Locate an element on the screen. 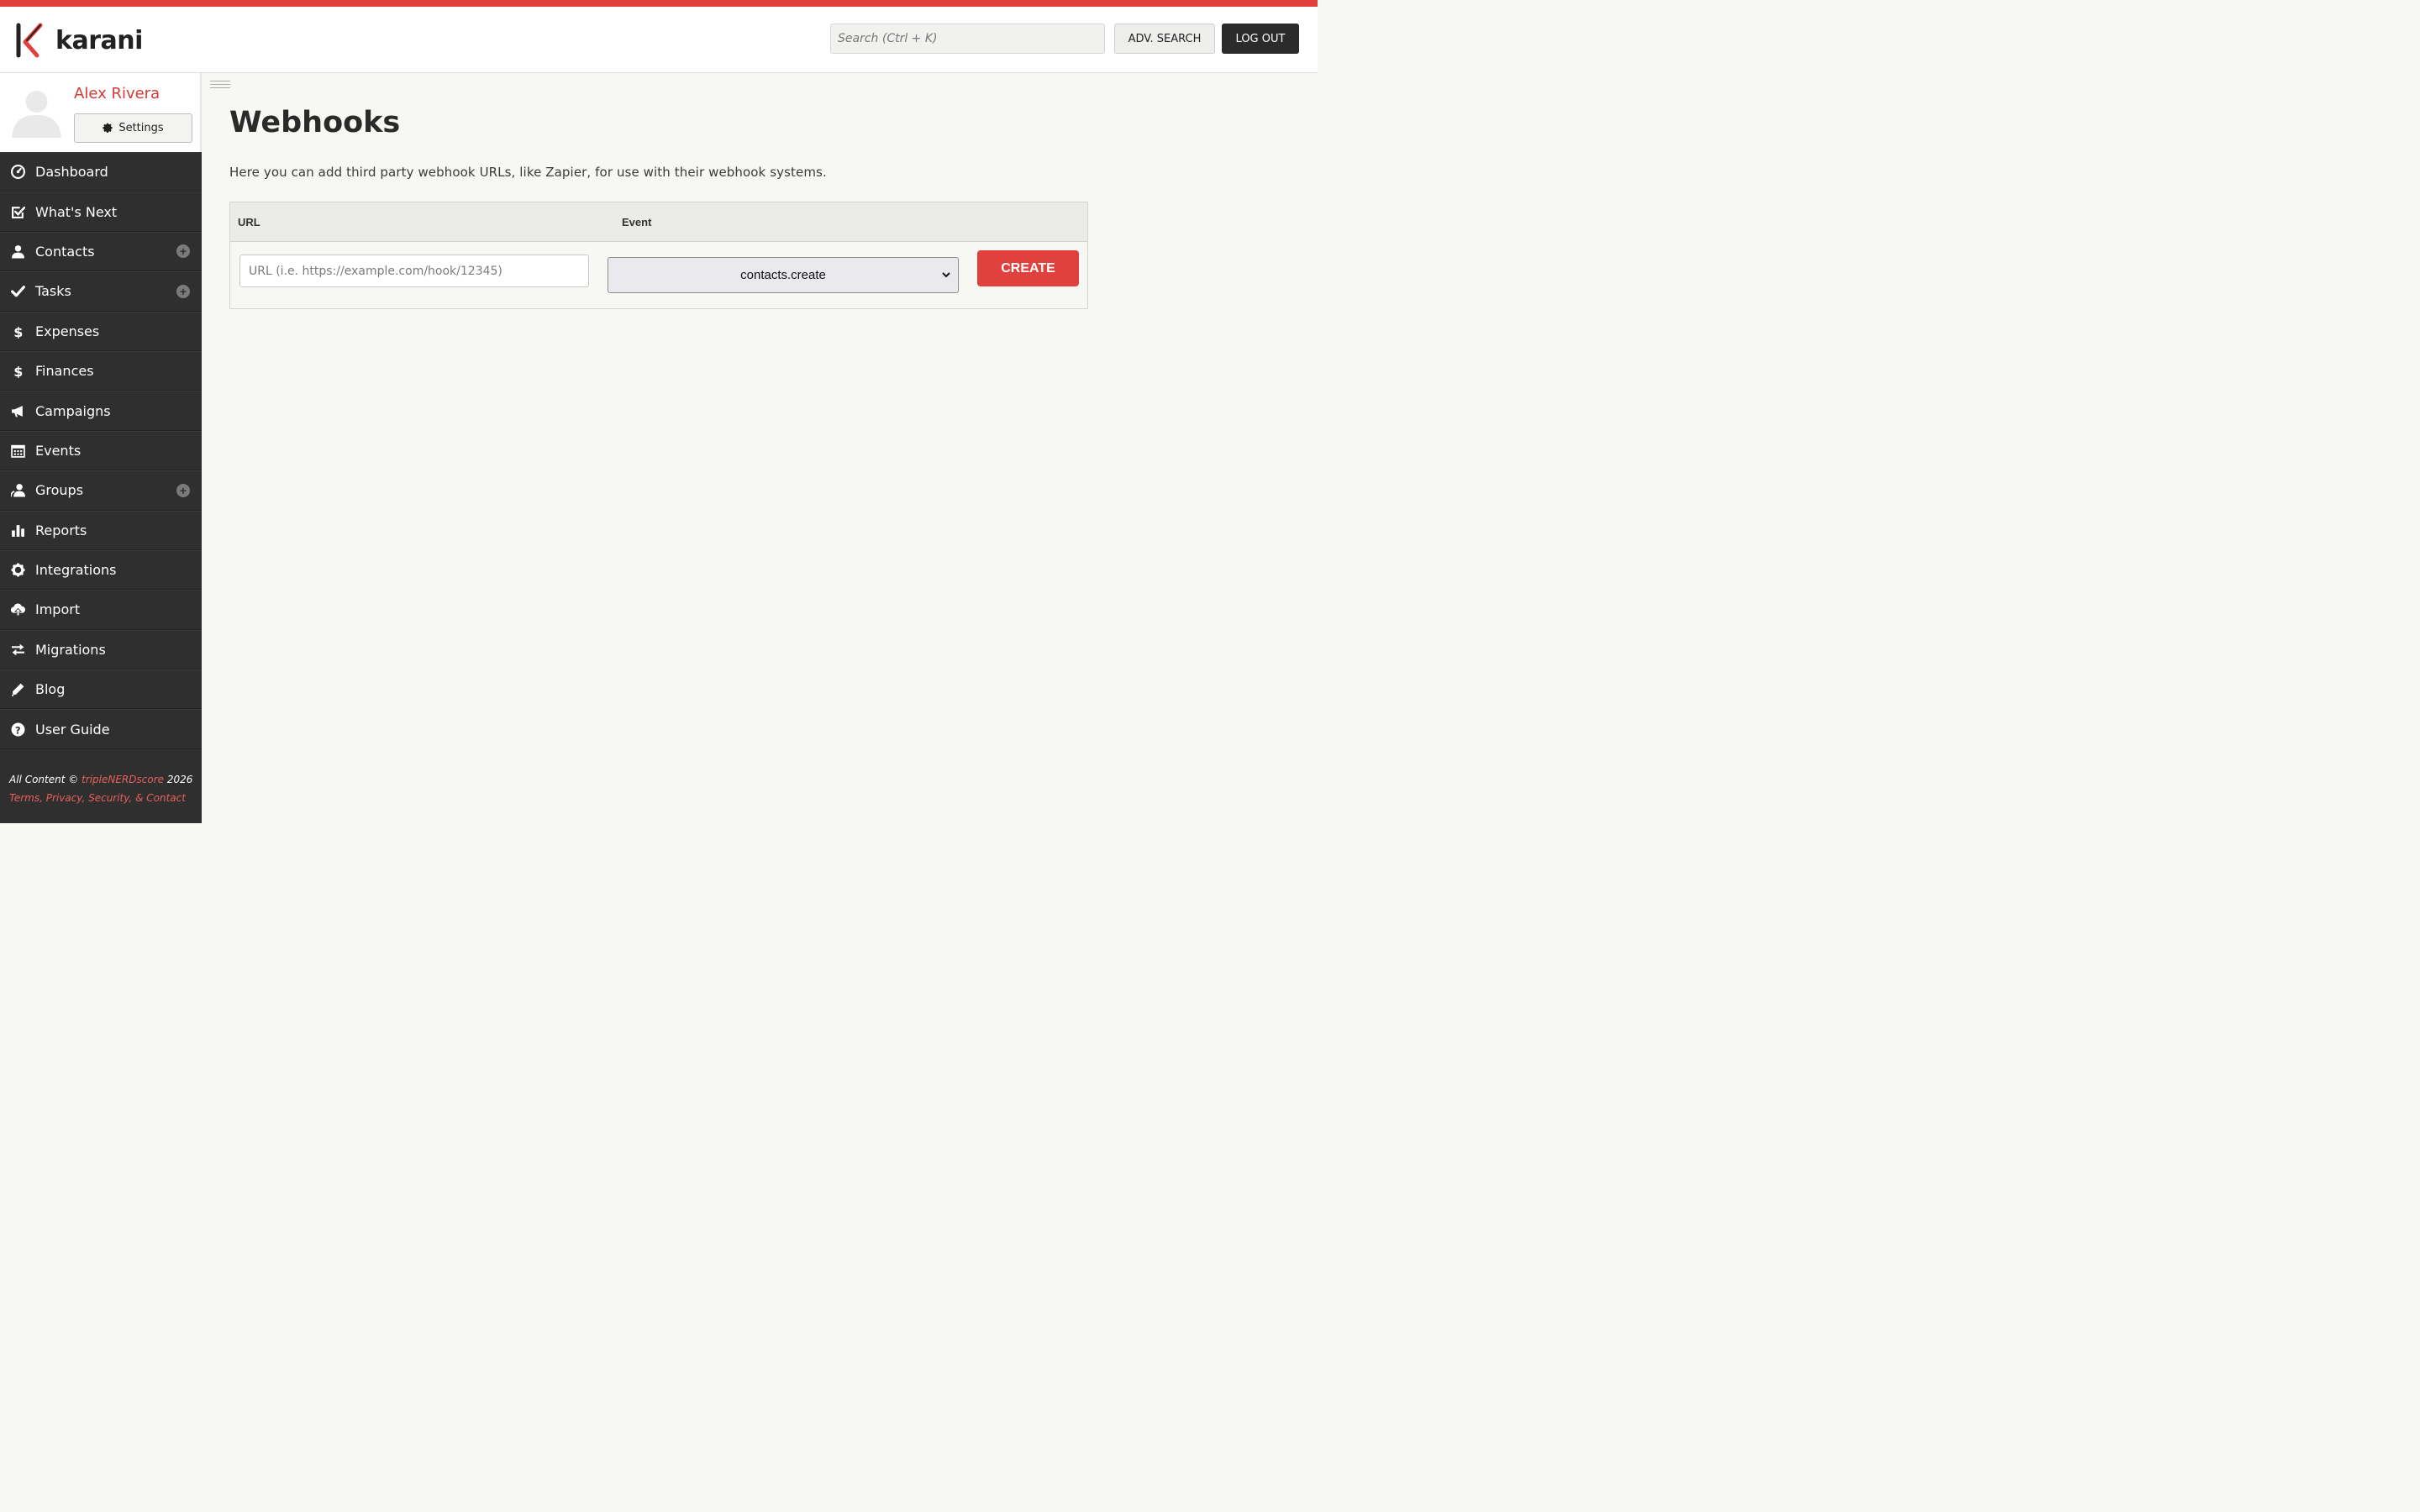 This screenshot has width=2420, height=1512. sidebar-item-integrations: Integrations is located at coordinates (101, 570).